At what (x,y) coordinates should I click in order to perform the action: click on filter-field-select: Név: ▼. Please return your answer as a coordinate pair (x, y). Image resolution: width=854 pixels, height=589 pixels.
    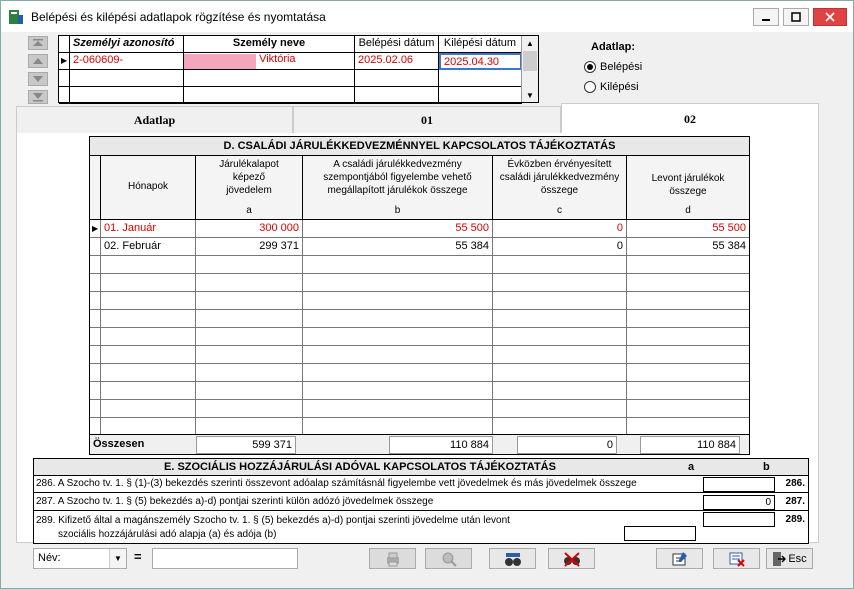
    Looking at the image, I should click on (80, 558).